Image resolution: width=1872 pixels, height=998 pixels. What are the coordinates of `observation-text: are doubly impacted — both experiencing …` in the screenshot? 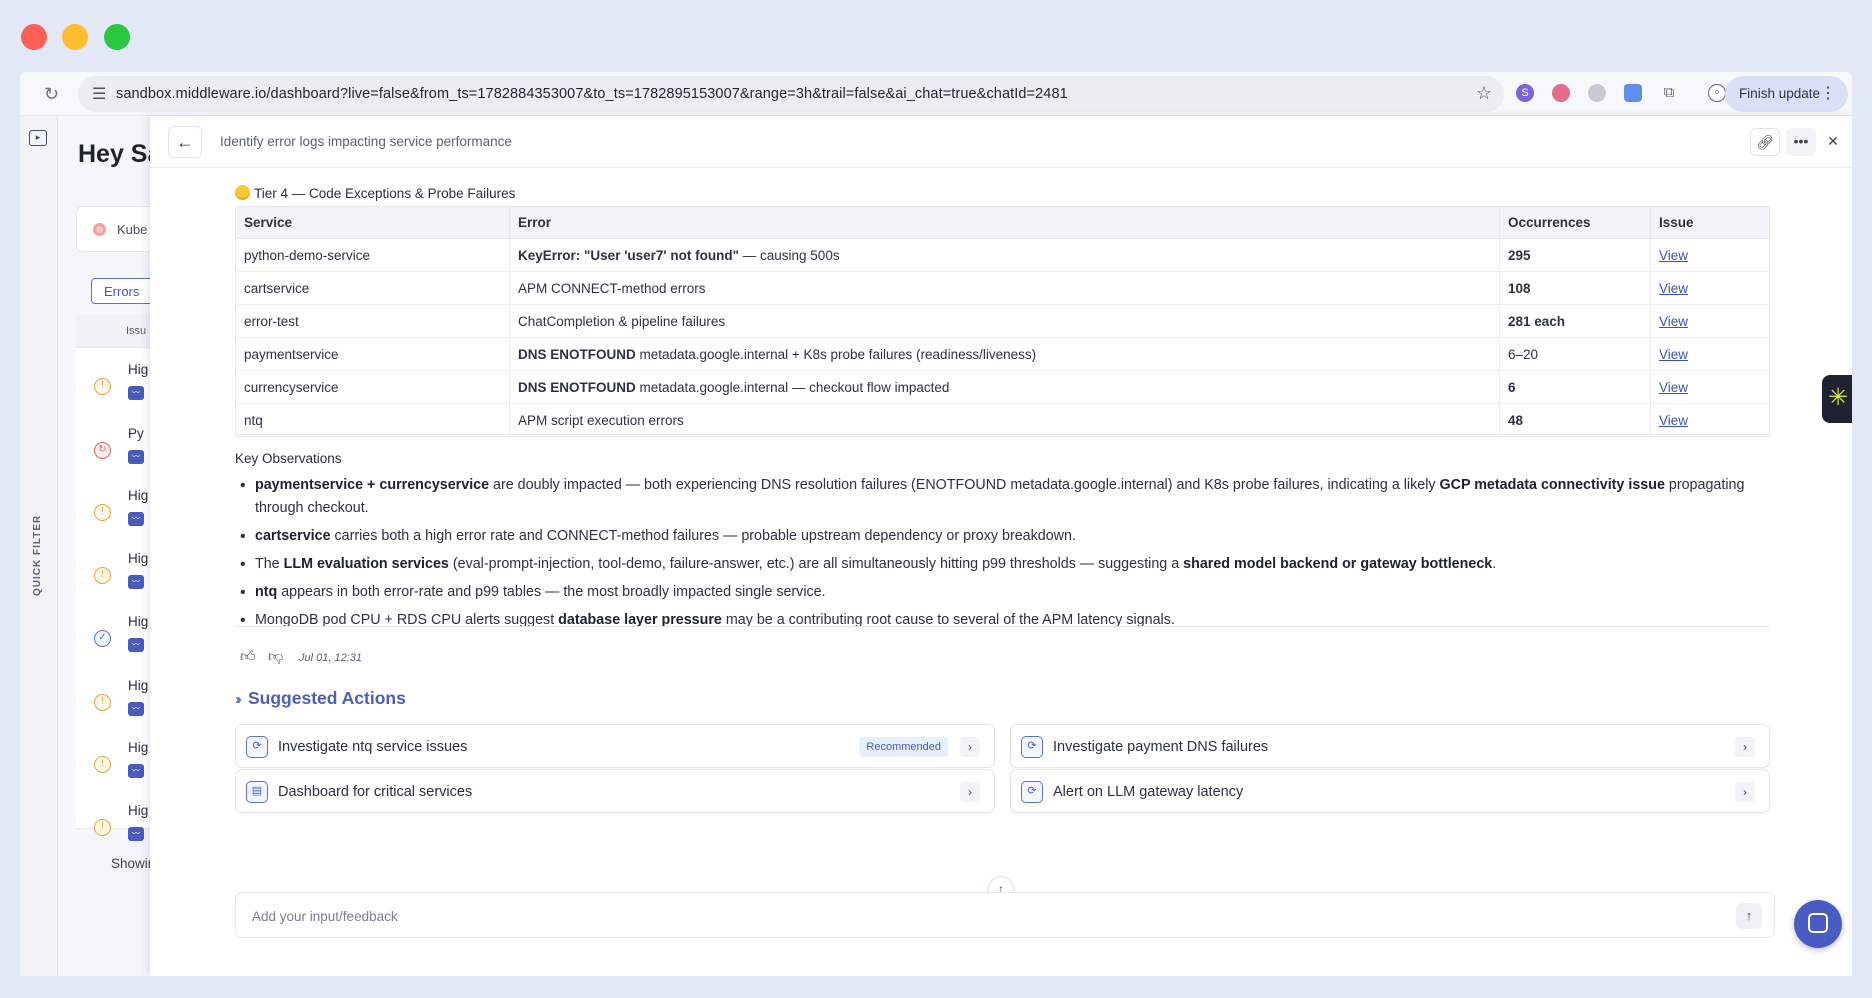 It's located at (964, 485).